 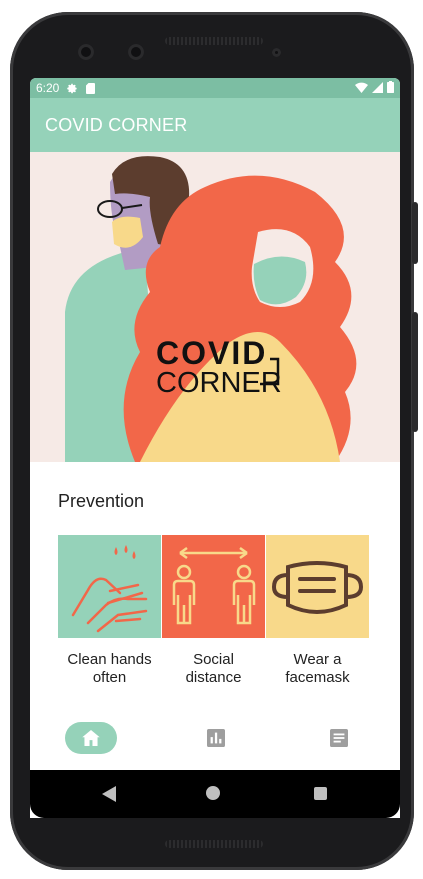 I want to click on nav-home-button, so click(x=91, y=738).